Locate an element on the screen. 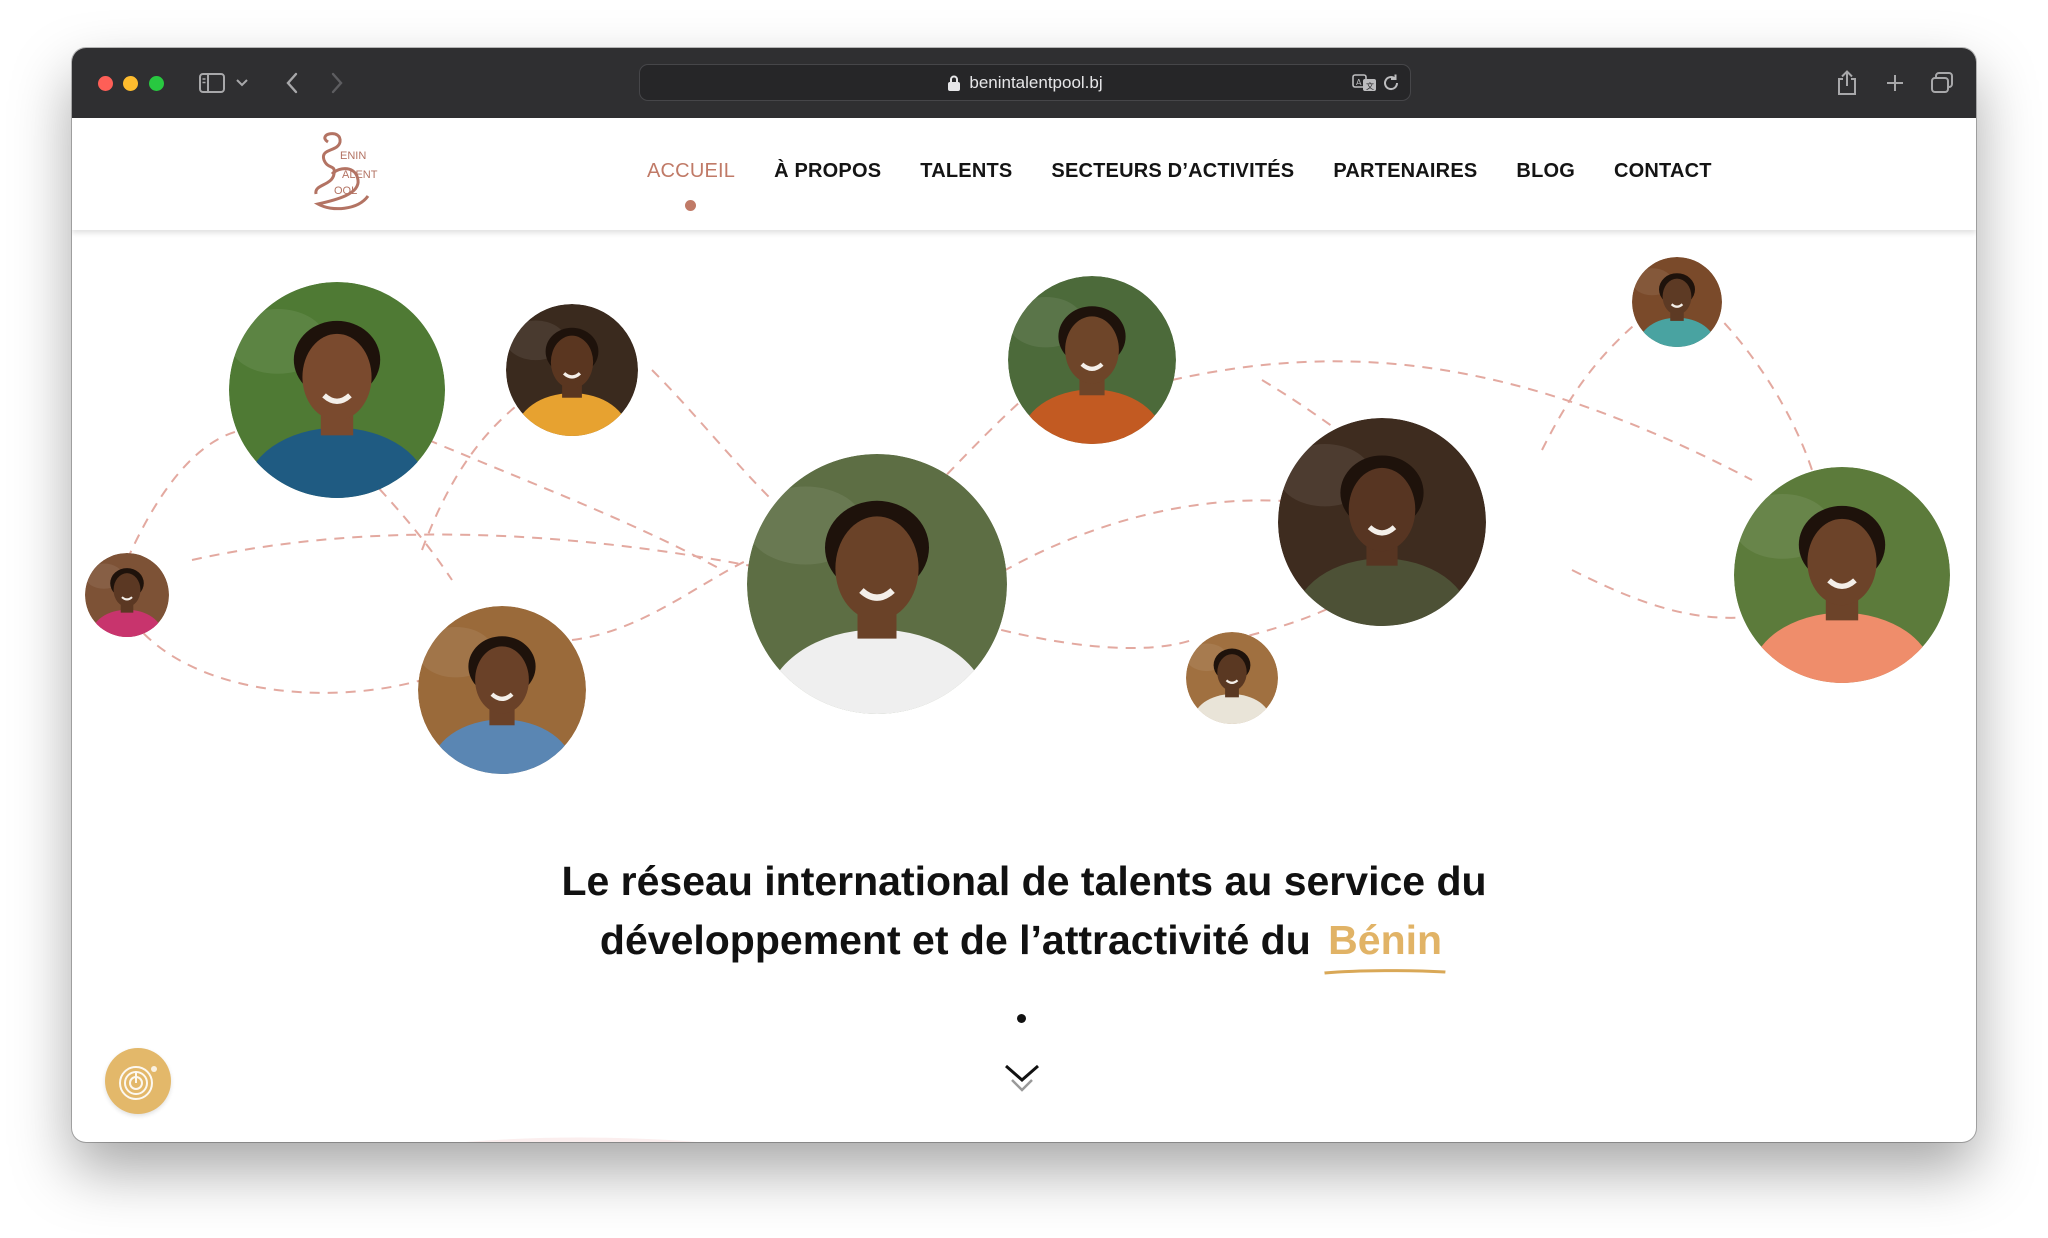 The height and width of the screenshot is (1238, 2048). headline-highlight: Bénin is located at coordinates (1385, 943).